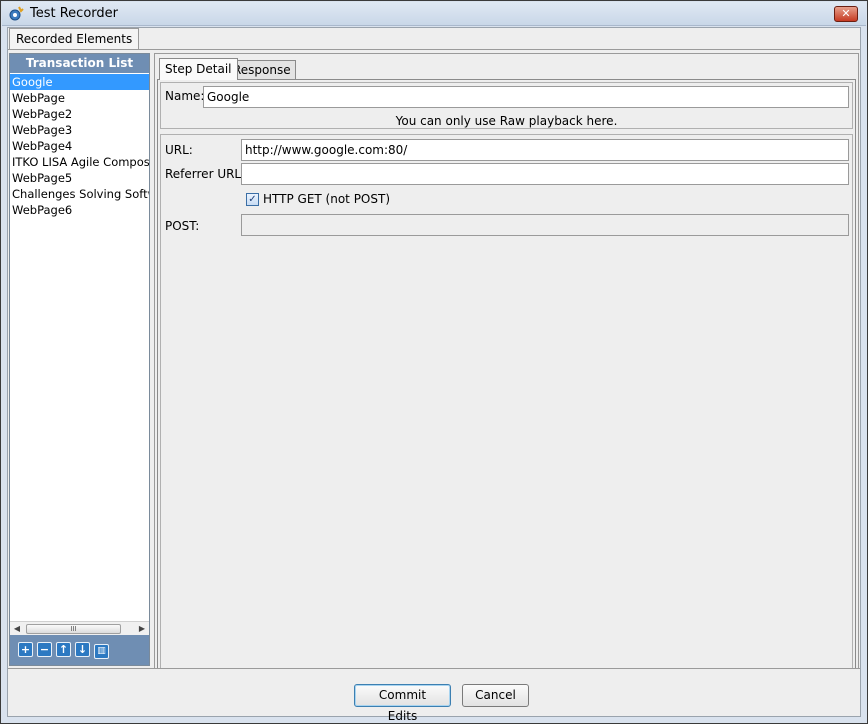  I want to click on add-icon: +, so click(25, 649).